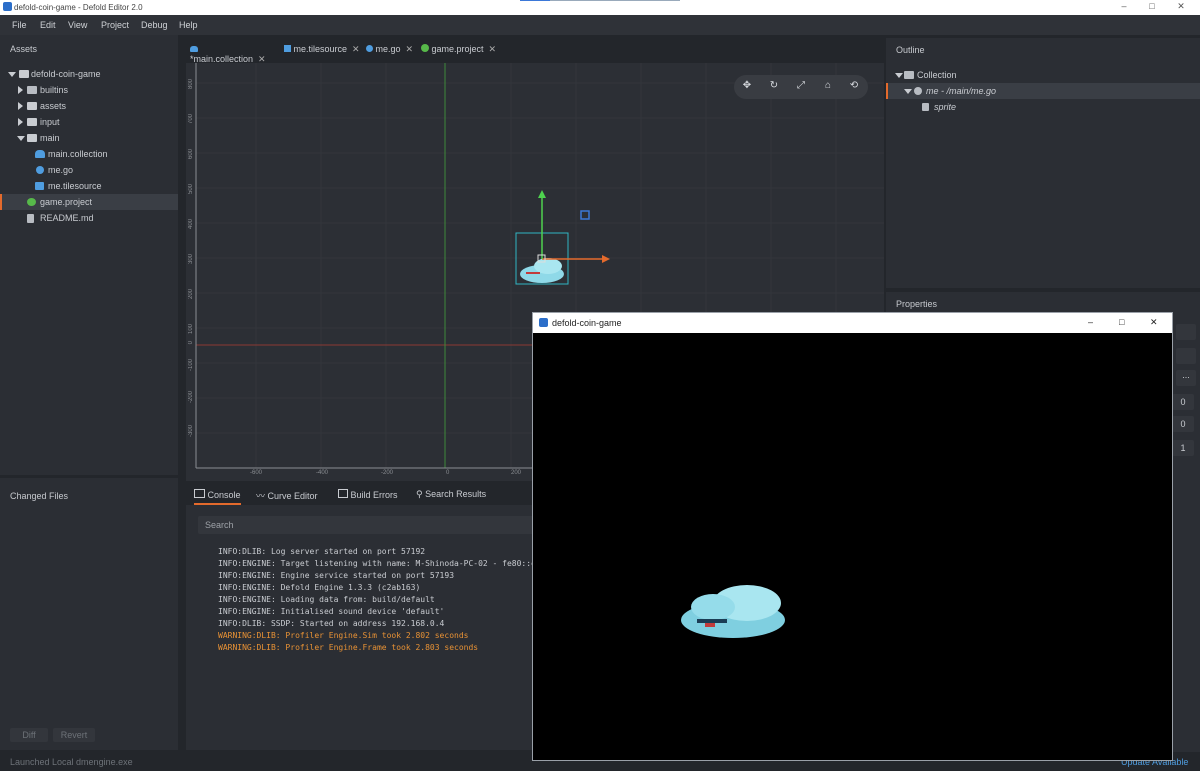 The height and width of the screenshot is (771, 1200). I want to click on tree-item-label: main, so click(50, 138).